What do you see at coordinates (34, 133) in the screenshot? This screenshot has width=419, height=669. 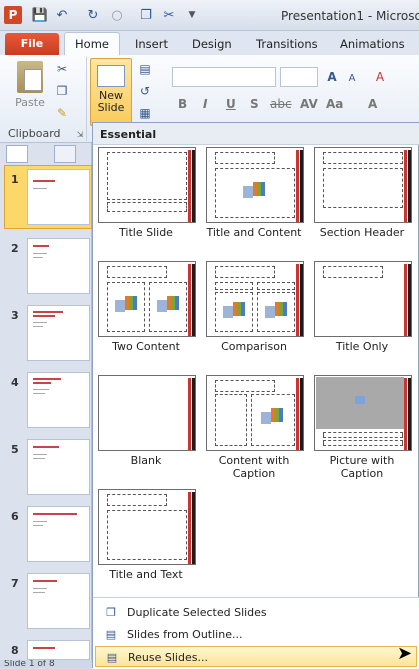 I see `clipboard-group-label: Clipboard` at bounding box center [34, 133].